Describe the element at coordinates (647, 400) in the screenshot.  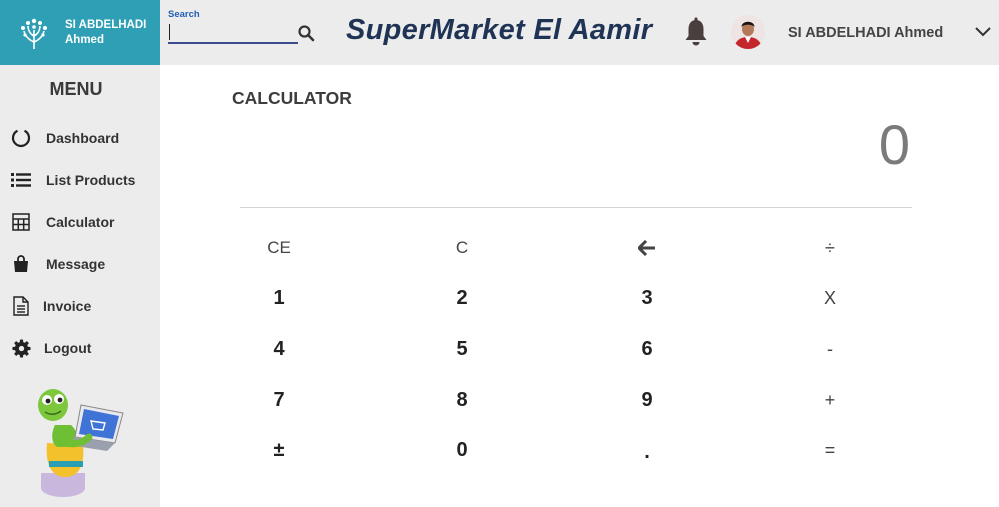
I see `key-9: 9` at that location.